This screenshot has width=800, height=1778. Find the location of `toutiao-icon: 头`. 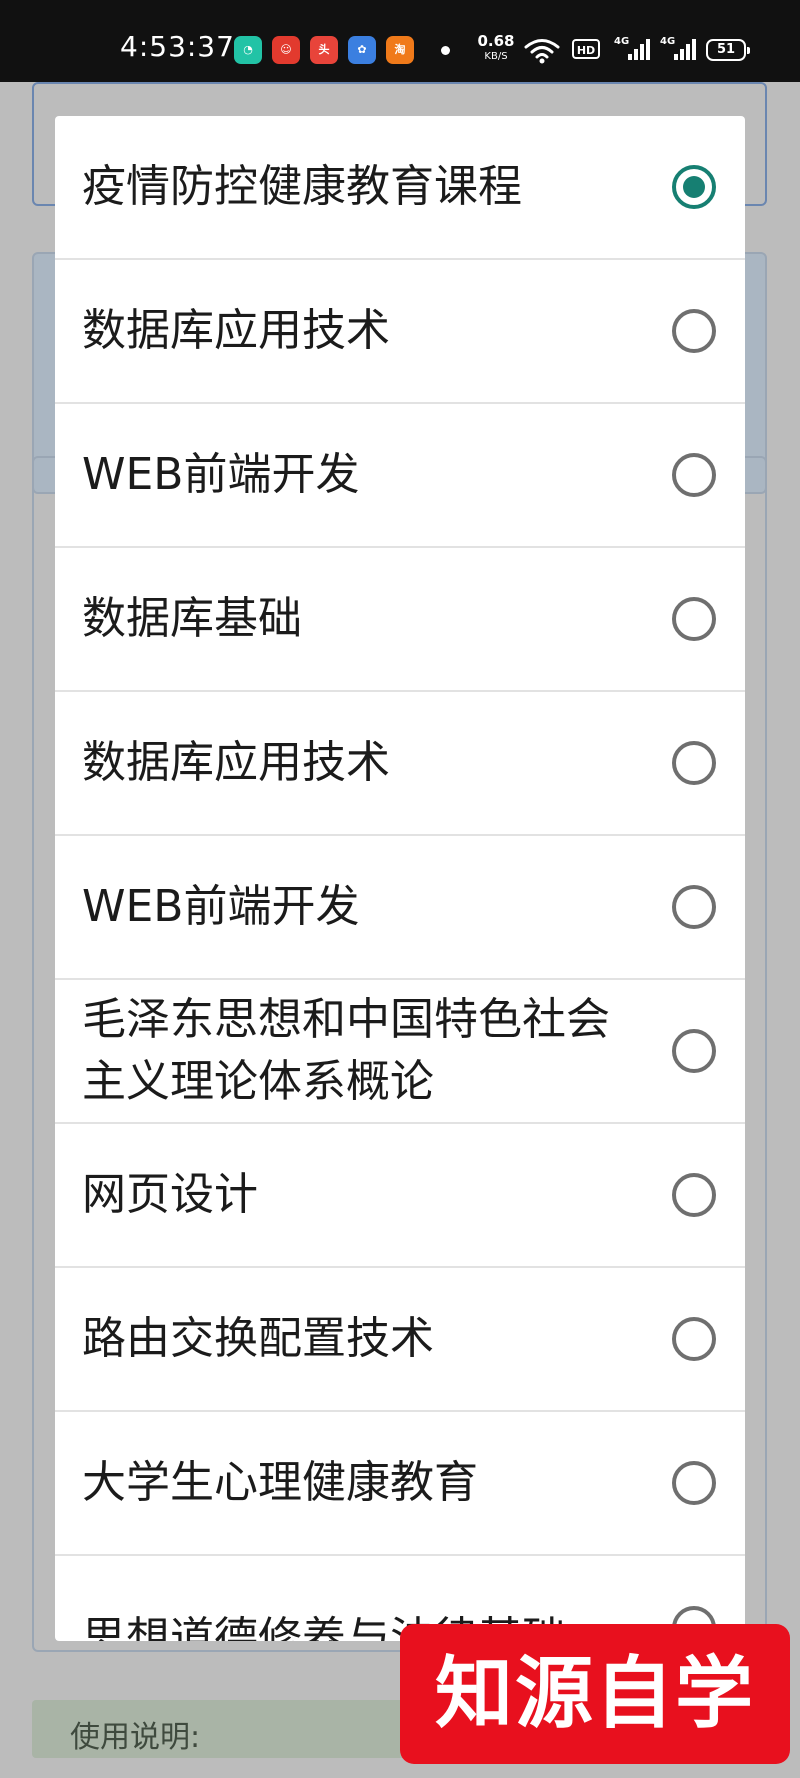

toutiao-icon: 头 is located at coordinates (324, 50).